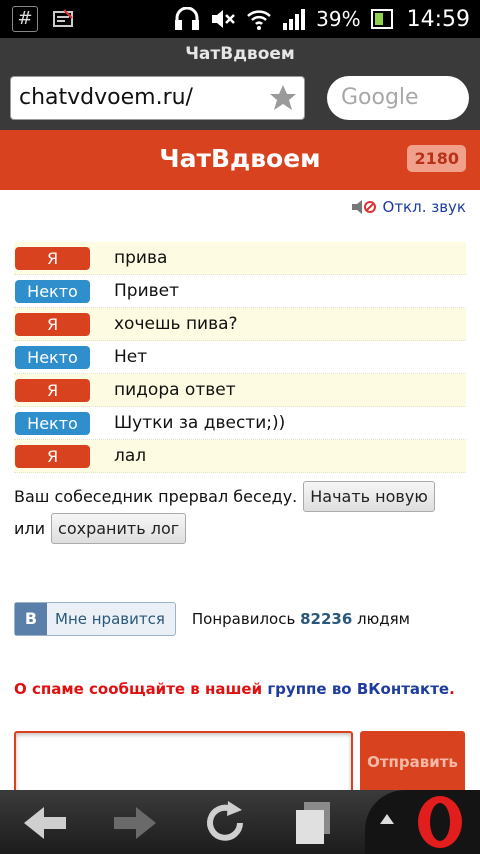 The image size is (480, 854). Describe the element at coordinates (369, 496) in the screenshot. I see `start-new-button: Начать новую` at that location.